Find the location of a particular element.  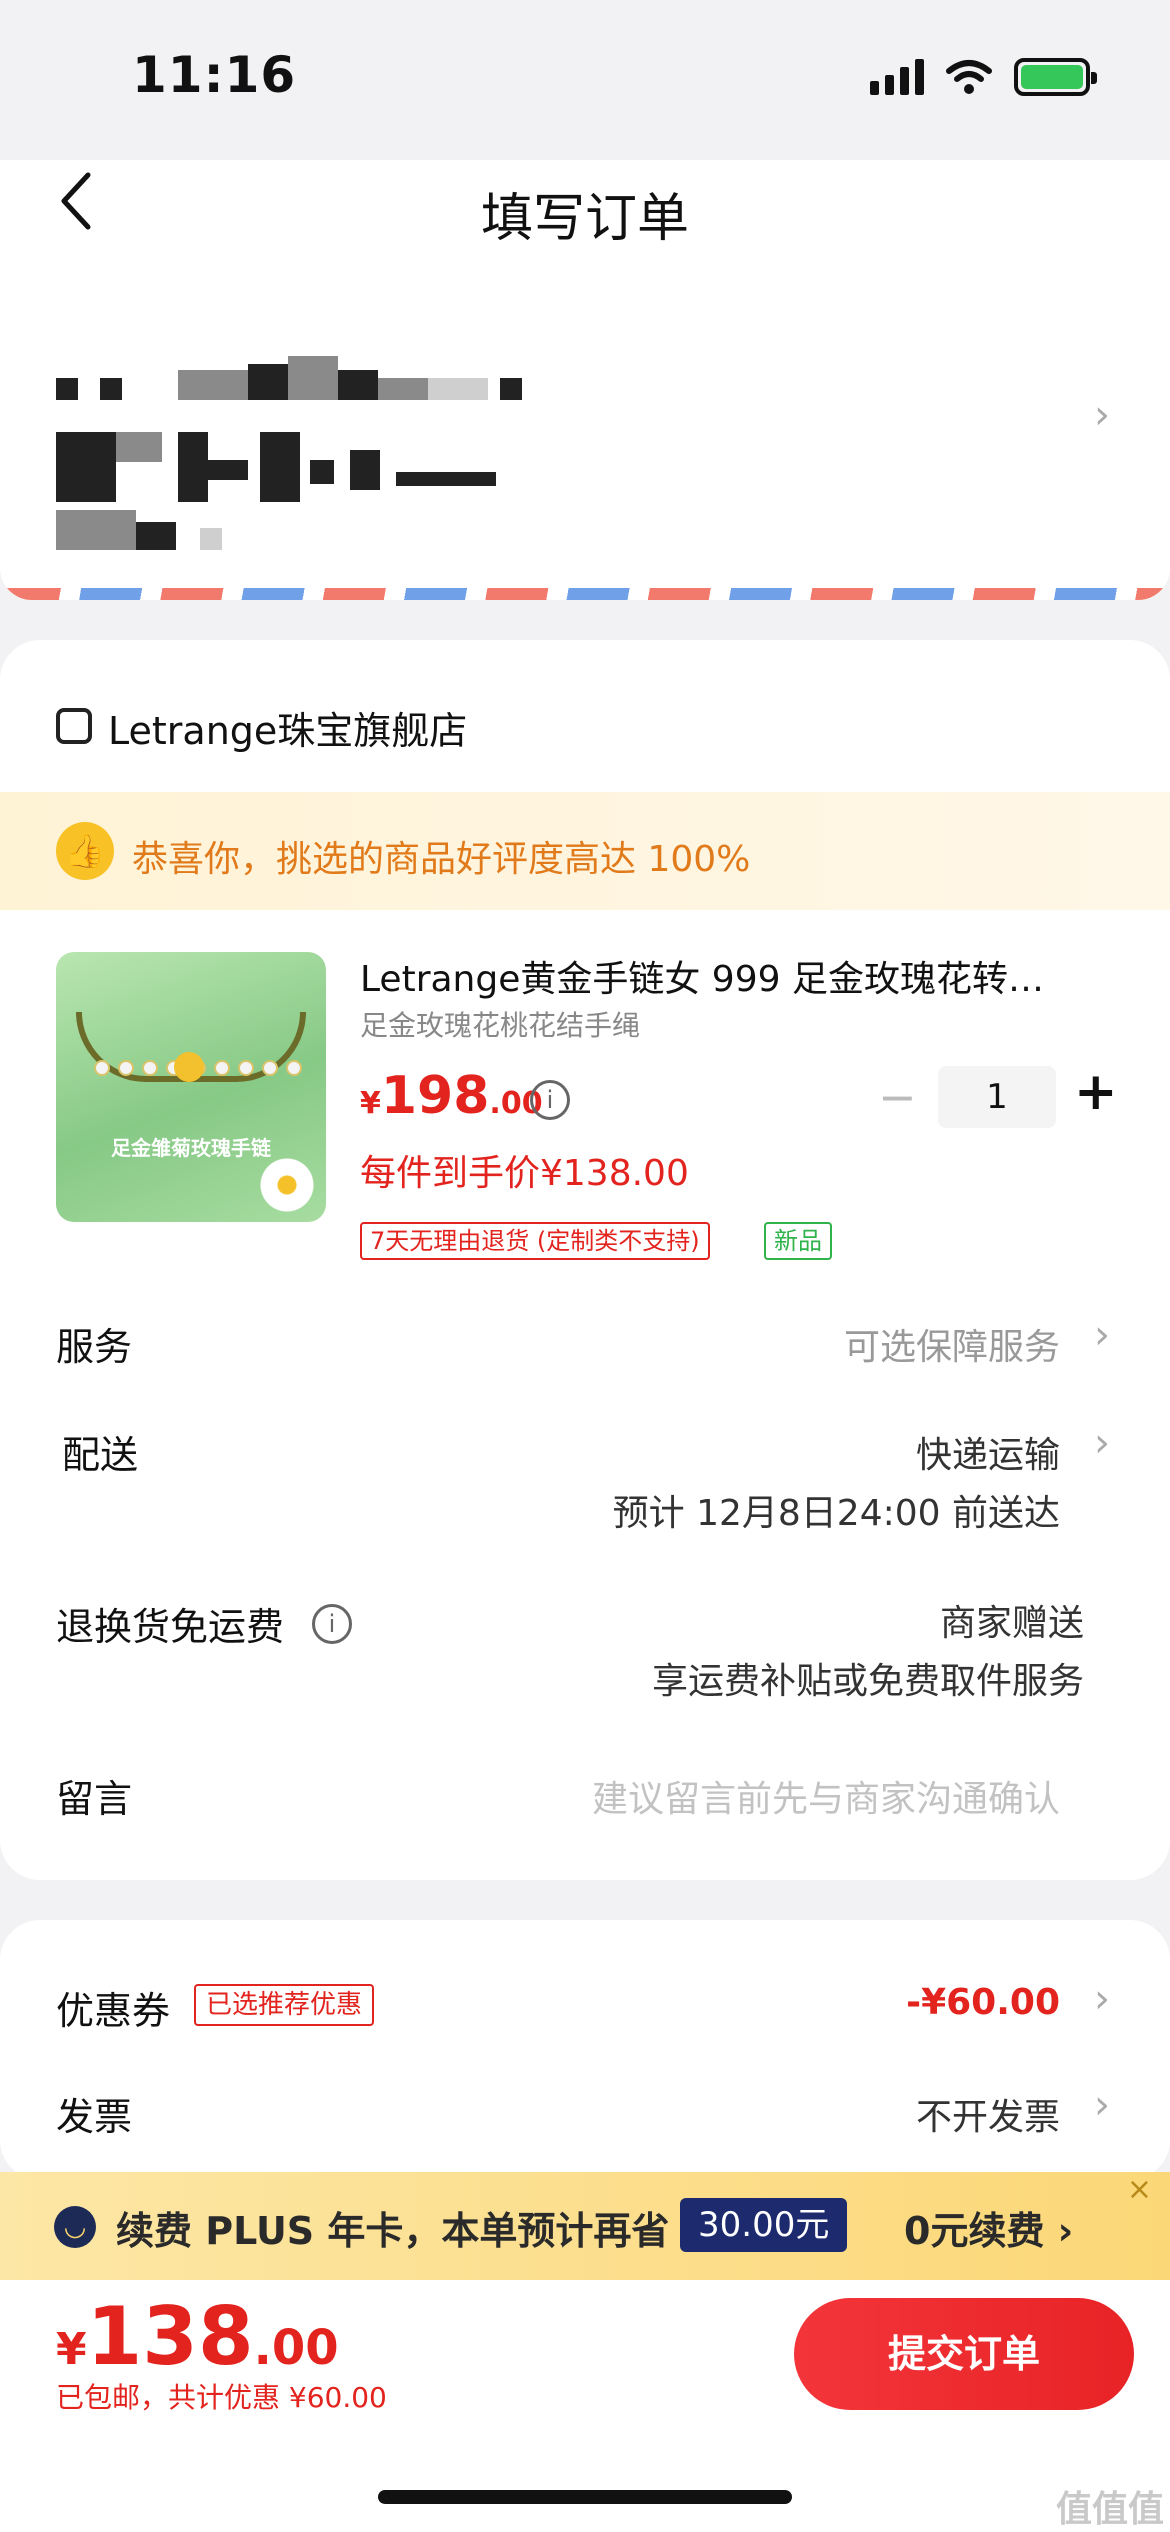

plus-logo-icon: ◡ is located at coordinates (75, 2227).